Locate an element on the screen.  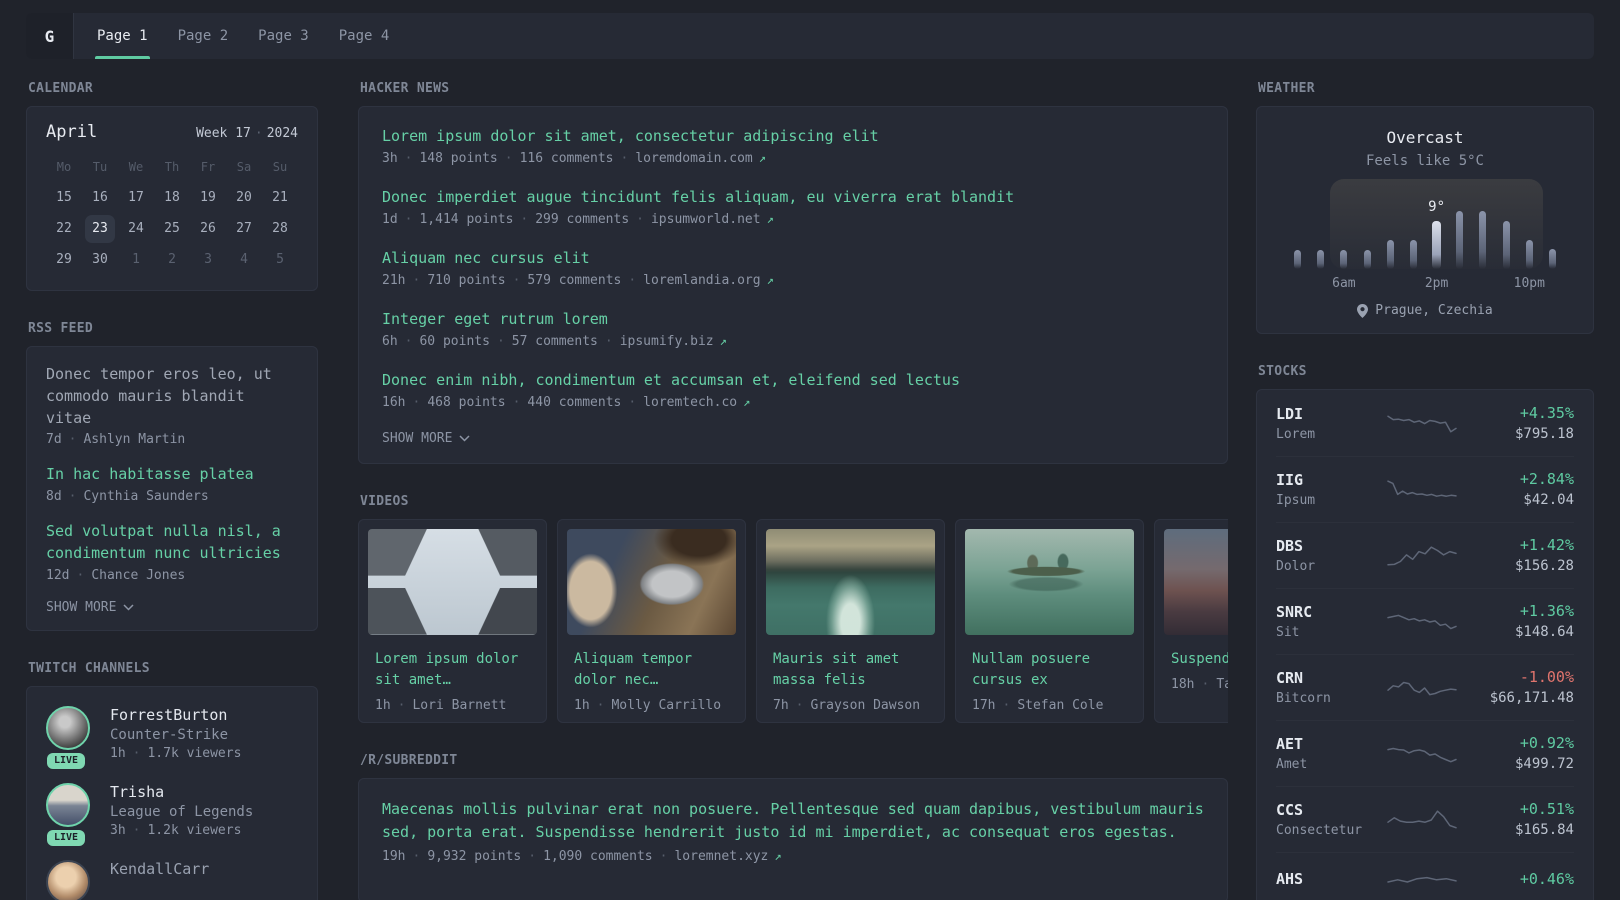
calendar-day: 25 is located at coordinates (172, 229).